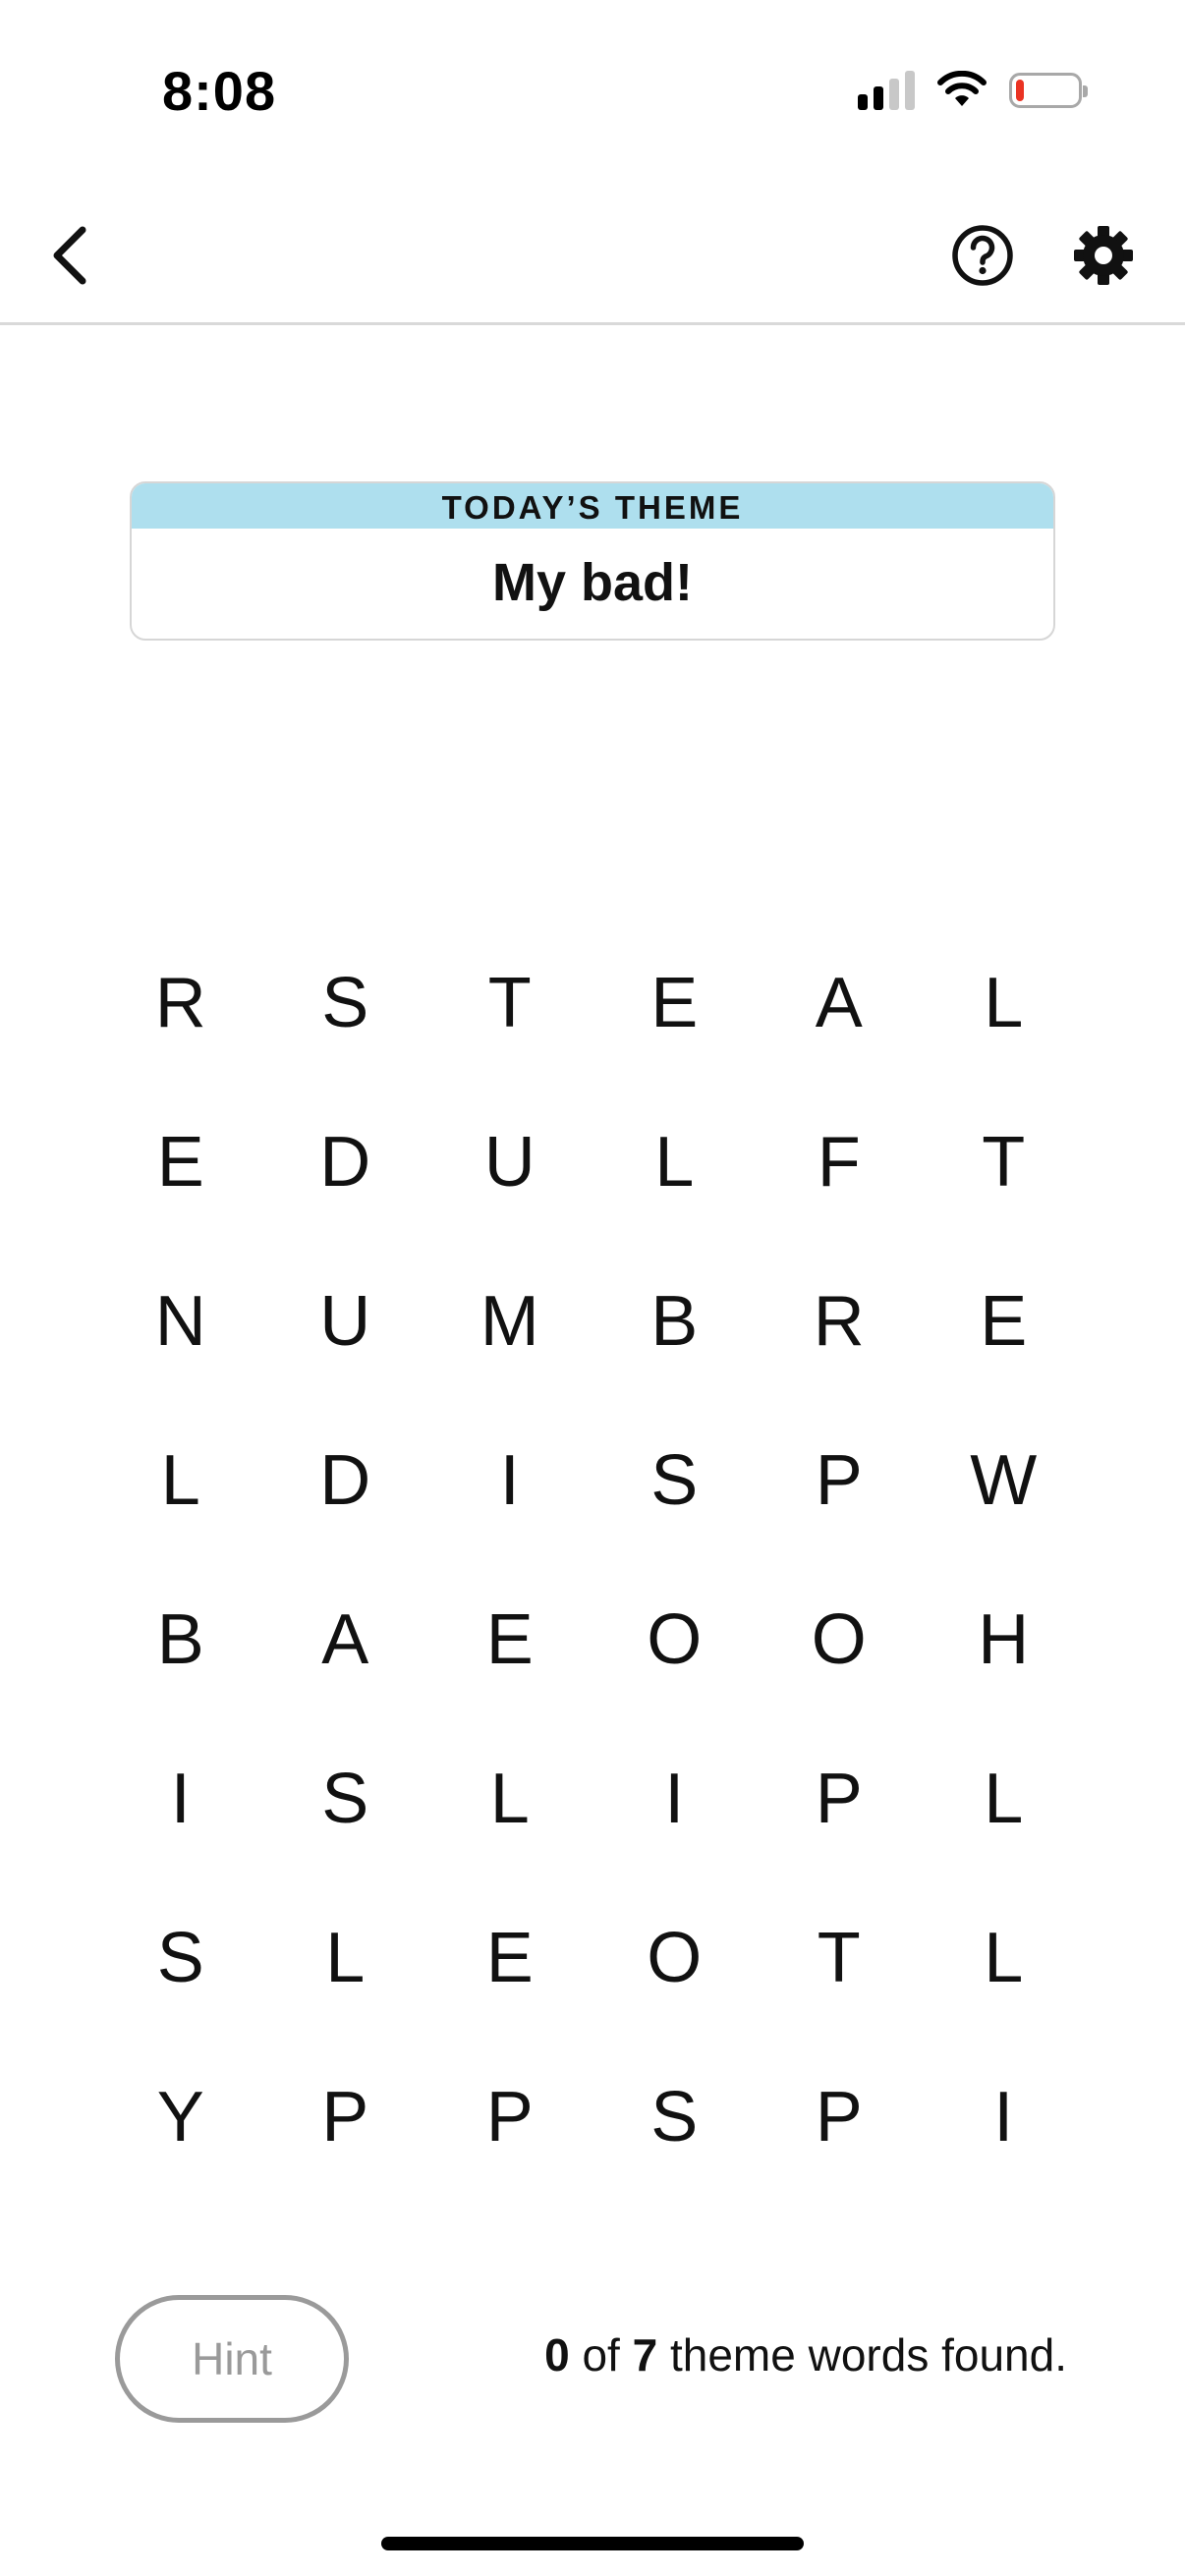 The width and height of the screenshot is (1185, 2576). I want to click on chevron-left-icon, so click(69, 255).